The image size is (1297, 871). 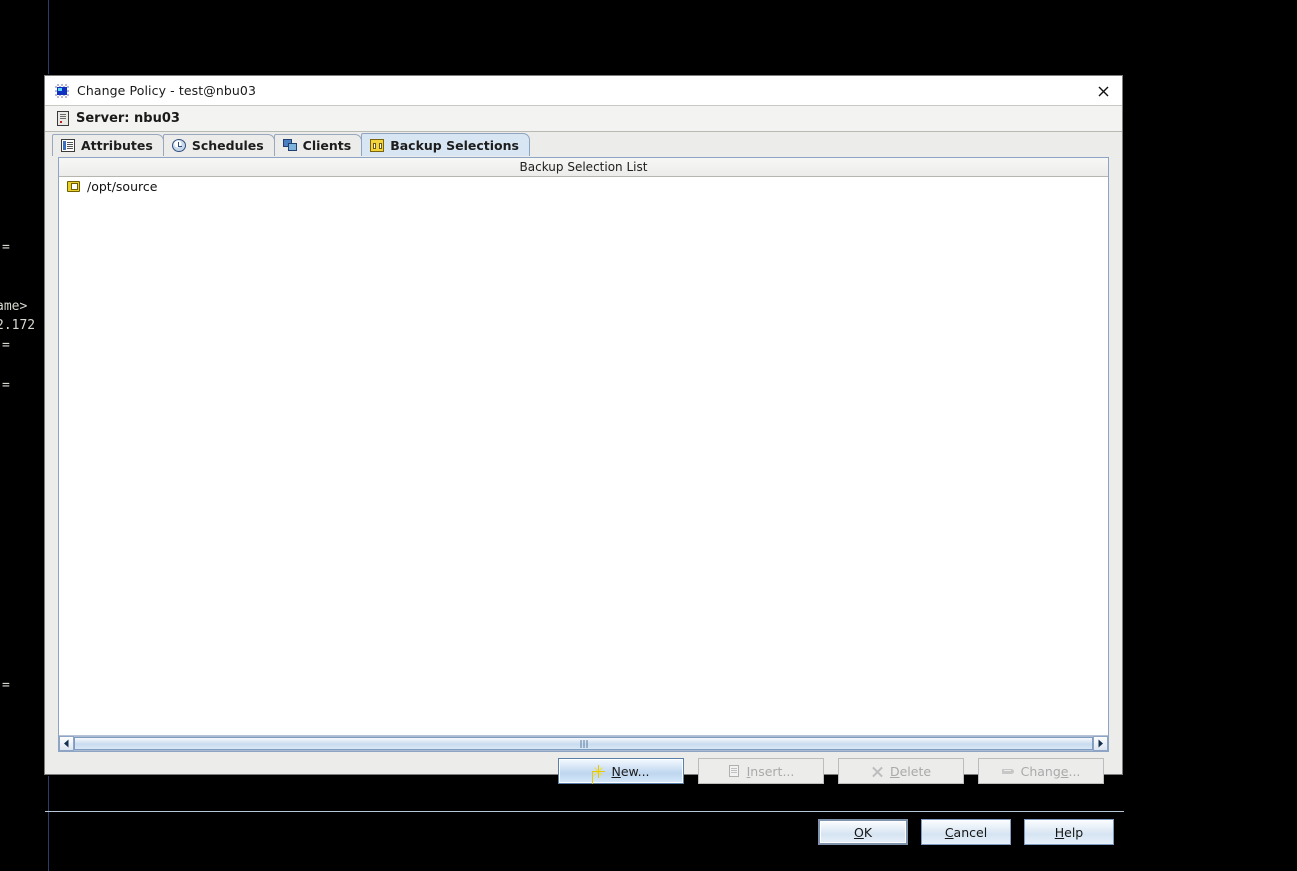 I want to click on x-delete-icon, so click(x=877, y=771).